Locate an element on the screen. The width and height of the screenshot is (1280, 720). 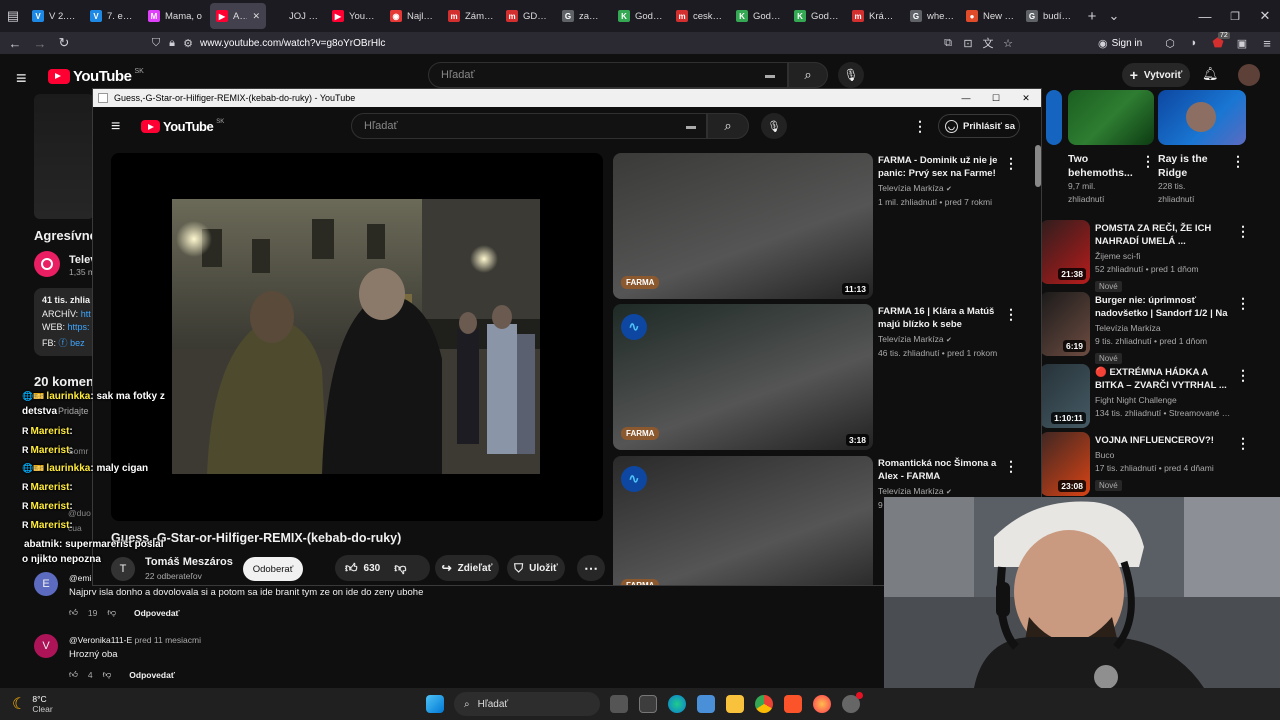
dislike-button: 👎︎ is located at coordinates (400, 568).